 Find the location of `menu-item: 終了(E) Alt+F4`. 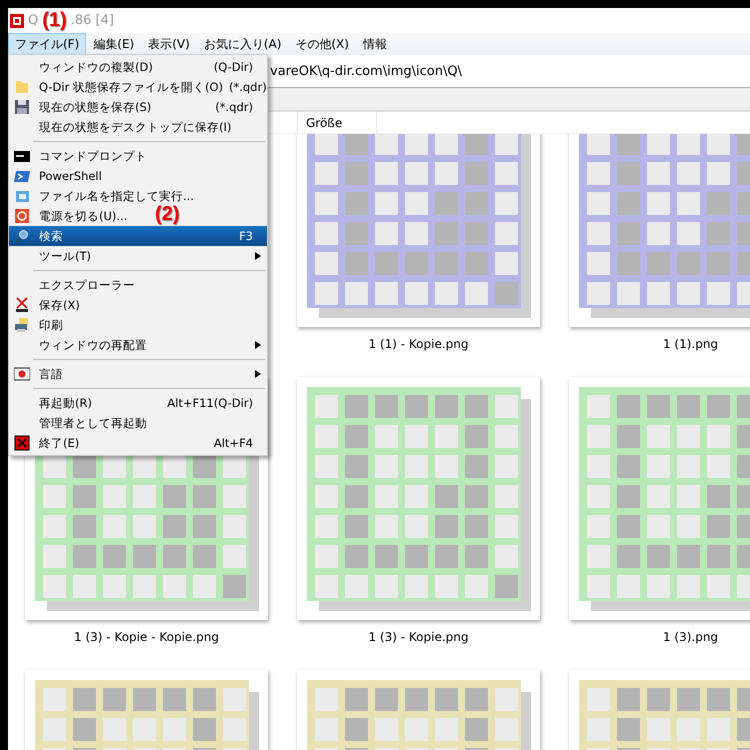

menu-item: 終了(E) Alt+F4 is located at coordinates (138, 443).